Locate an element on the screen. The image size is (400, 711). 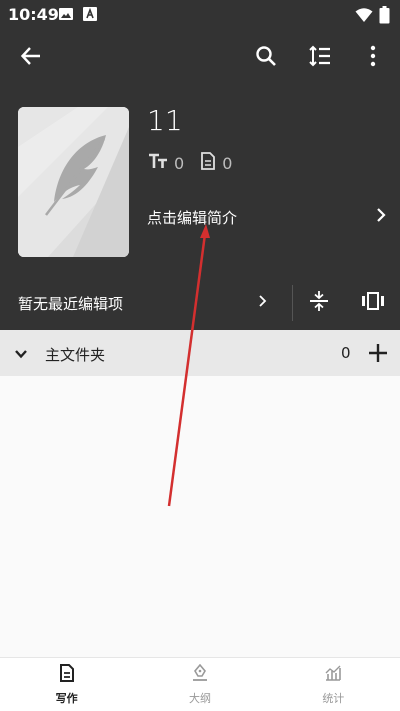
more-button is located at coordinates (373, 58).